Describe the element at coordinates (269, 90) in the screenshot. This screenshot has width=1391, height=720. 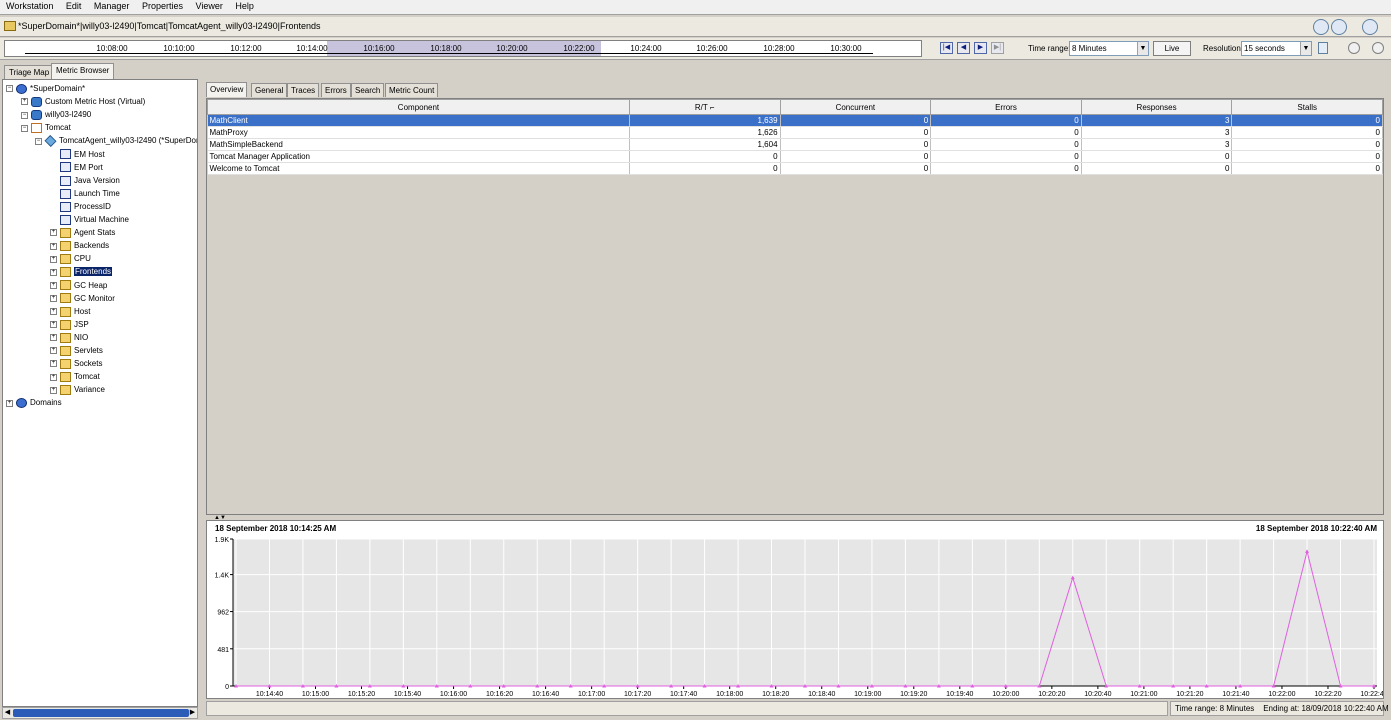
I see `tab-general: General` at that location.